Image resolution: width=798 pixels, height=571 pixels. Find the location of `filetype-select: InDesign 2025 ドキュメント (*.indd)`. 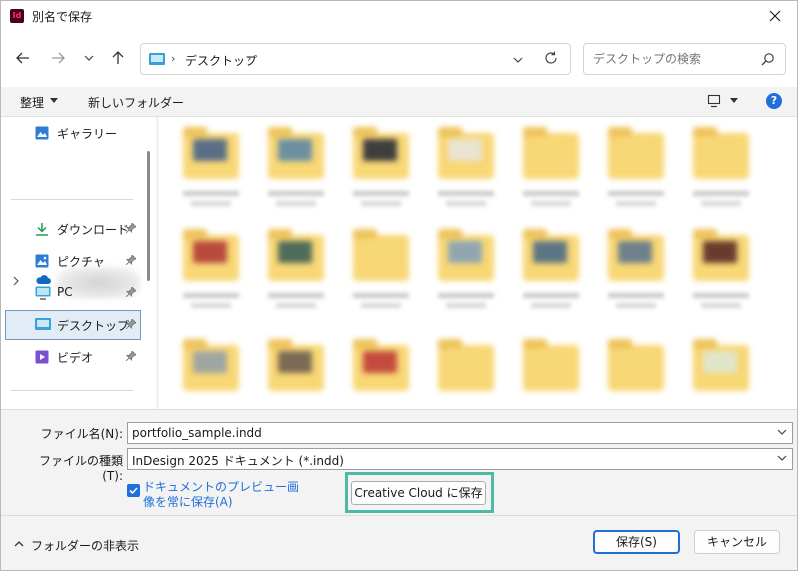

filetype-select: InDesign 2025 ドキュメント (*.indd) is located at coordinates (460, 459).